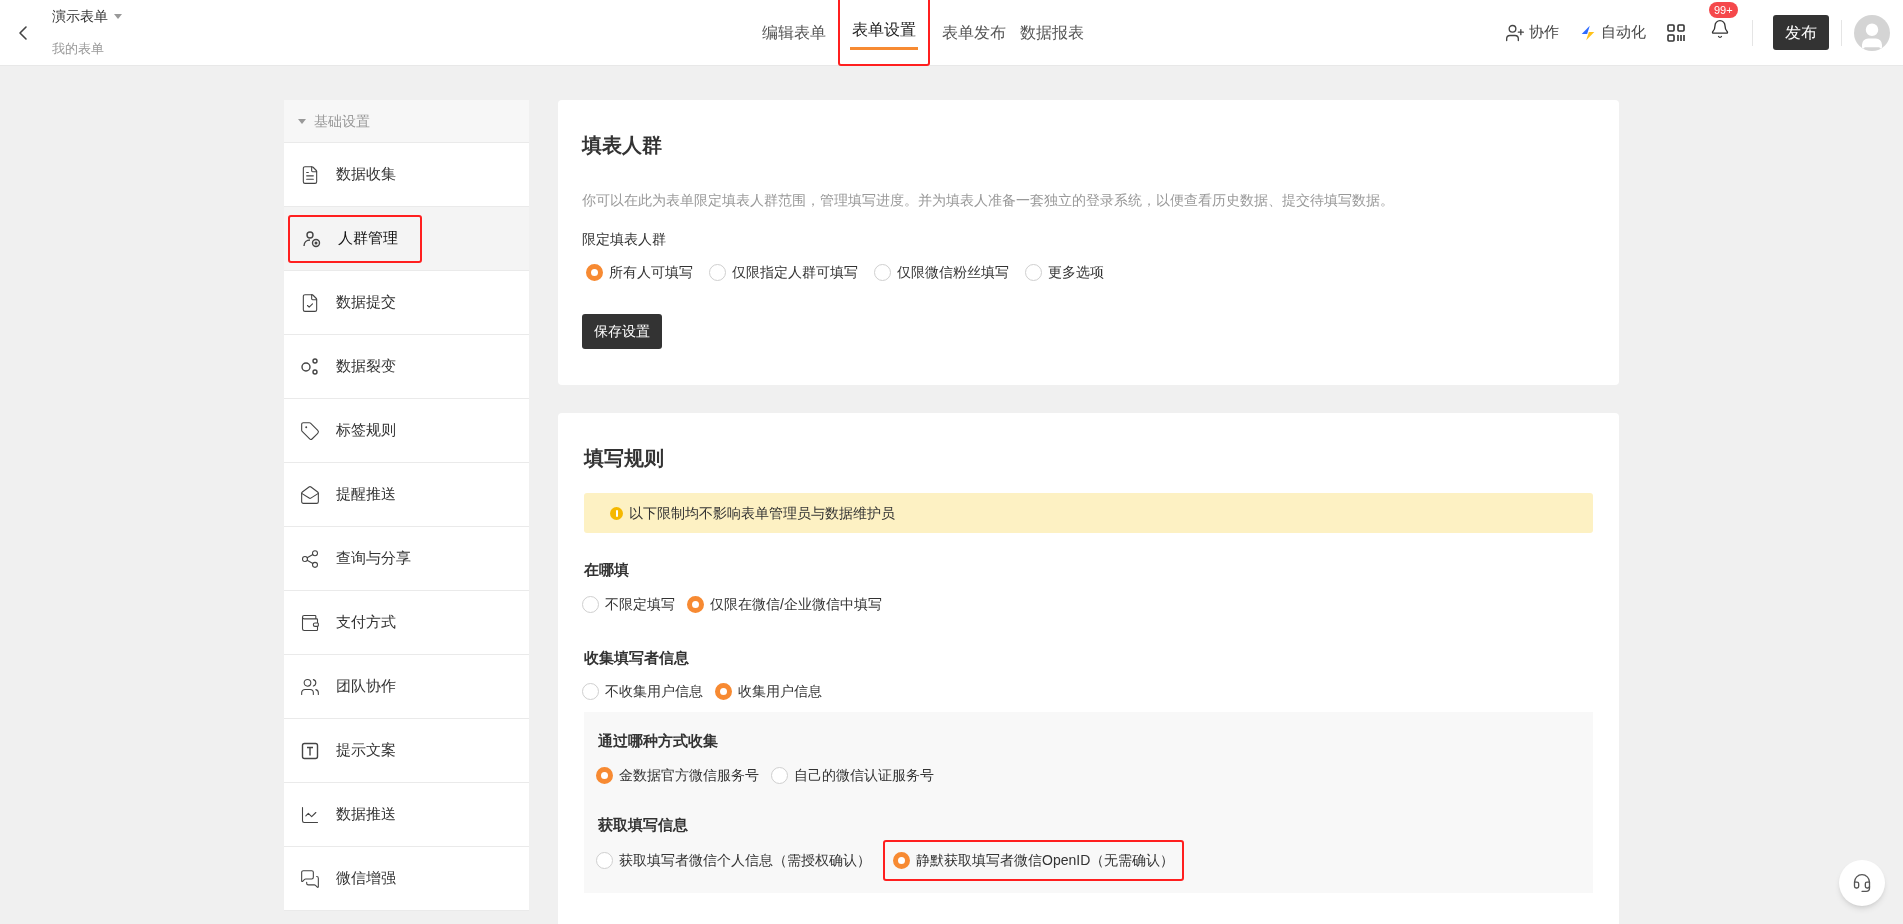 The height and width of the screenshot is (924, 1903). What do you see at coordinates (344, 238) in the screenshot?
I see `sidebar-item: 人群管理` at bounding box center [344, 238].